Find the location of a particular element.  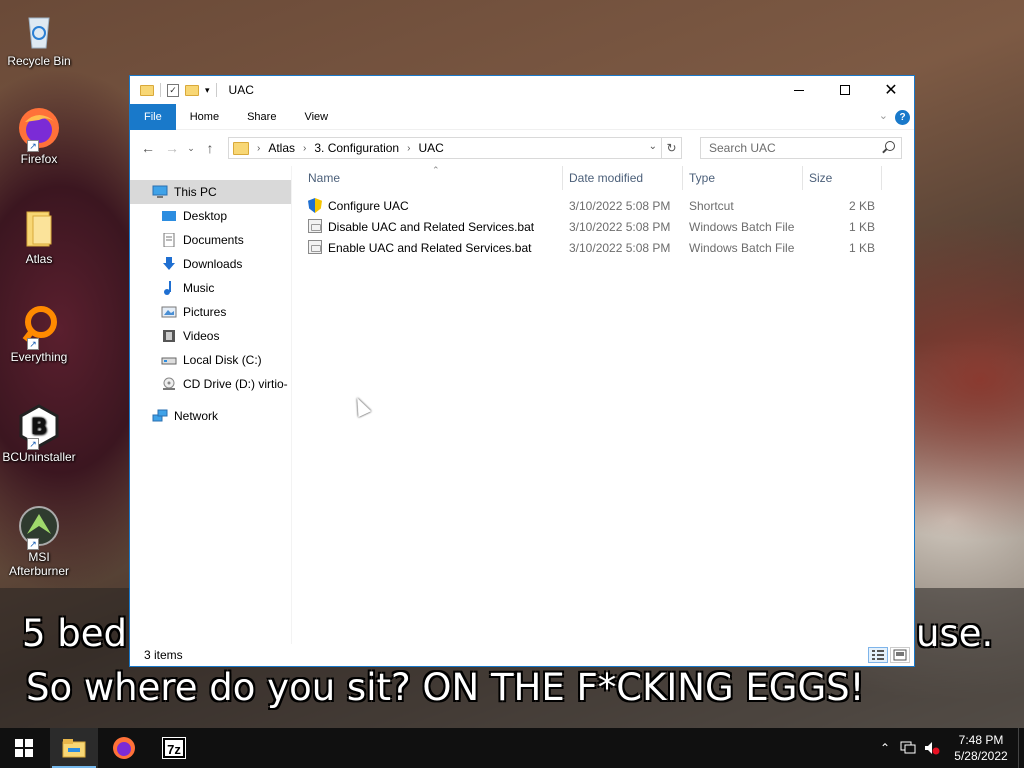

computer-icon is located at coordinates (160, 192).